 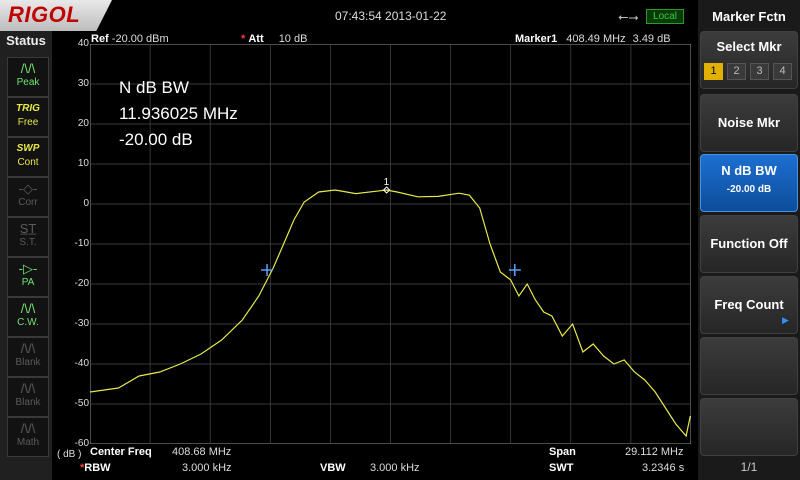 What do you see at coordinates (121, 452) in the screenshot?
I see `center-freq-label: Center Freq` at bounding box center [121, 452].